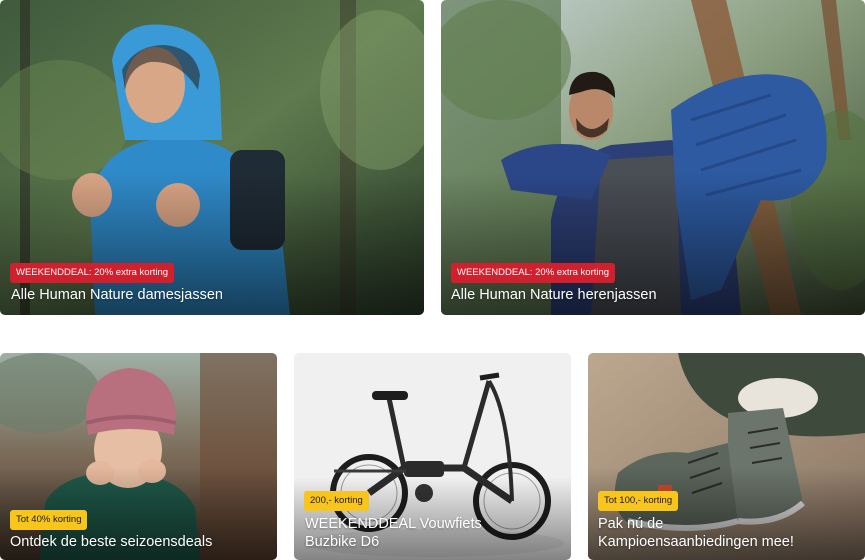 This screenshot has width=865, height=560. Describe the element at coordinates (554, 295) in the screenshot. I see `card-title: Alle Human Nature herenjassen` at that location.